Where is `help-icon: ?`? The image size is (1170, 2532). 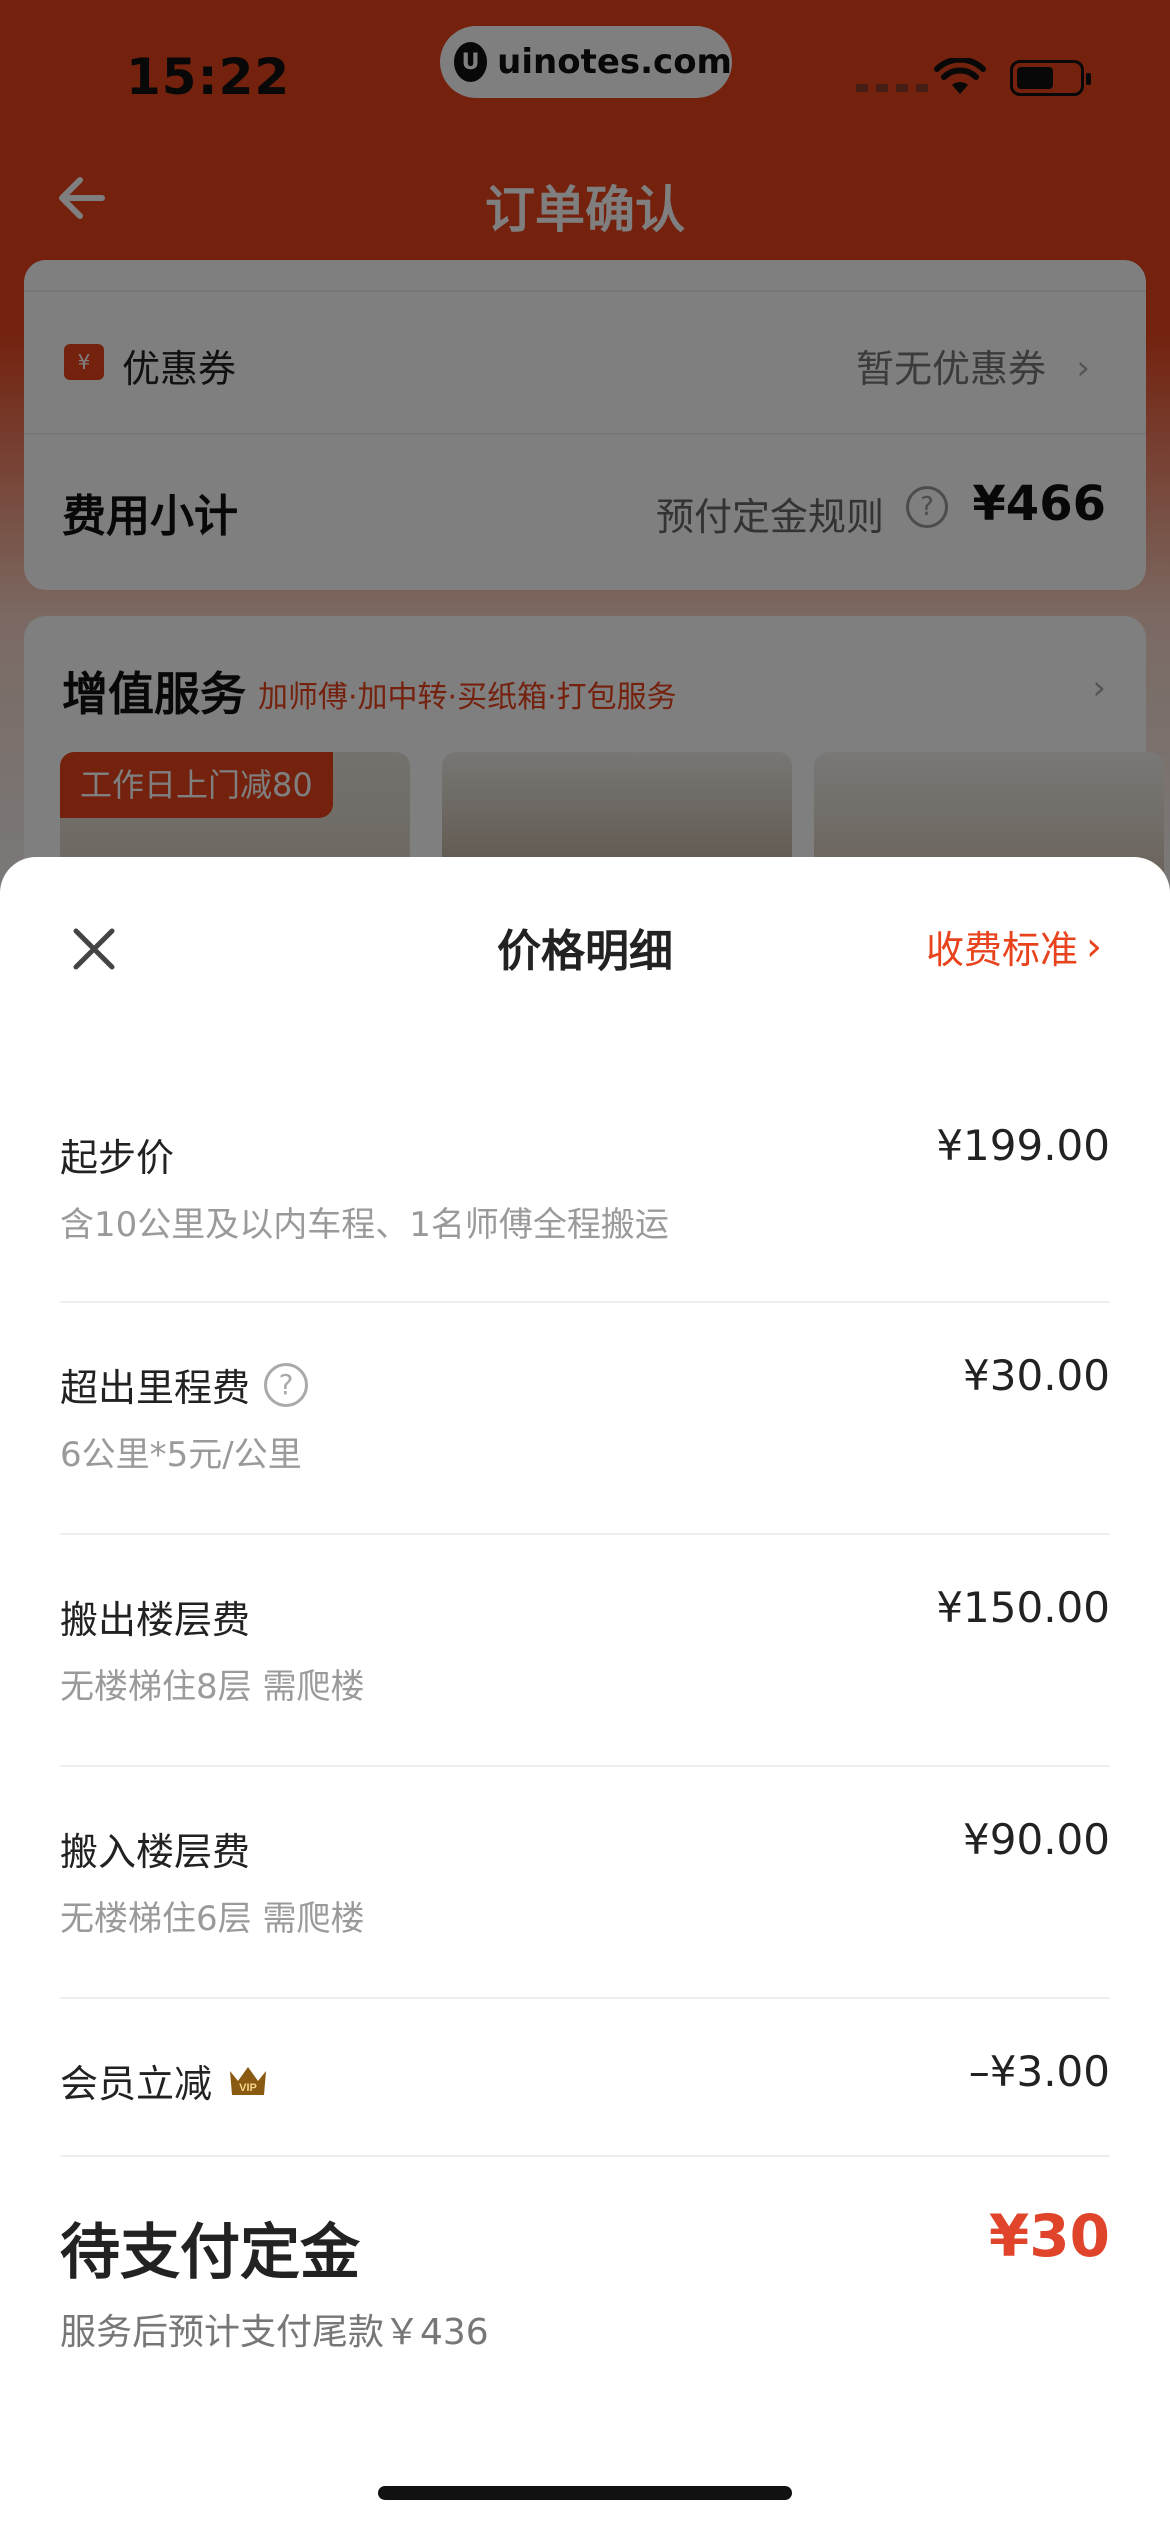
help-icon: ? is located at coordinates (286, 1384).